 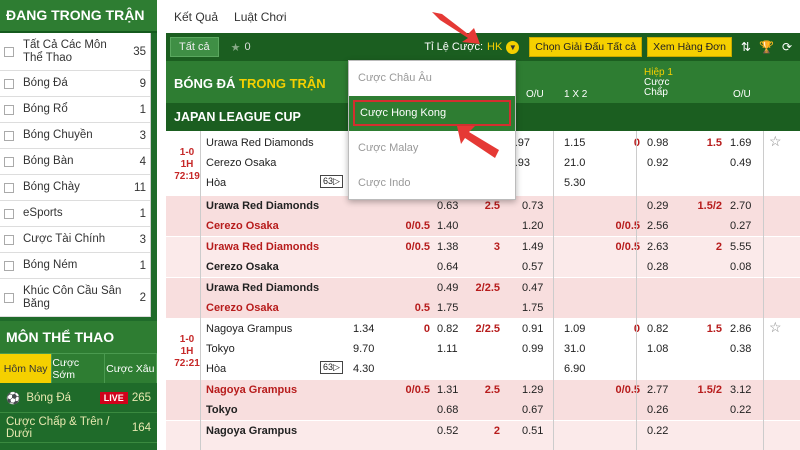 I want to click on odds: 6.90, so click(x=574, y=369).